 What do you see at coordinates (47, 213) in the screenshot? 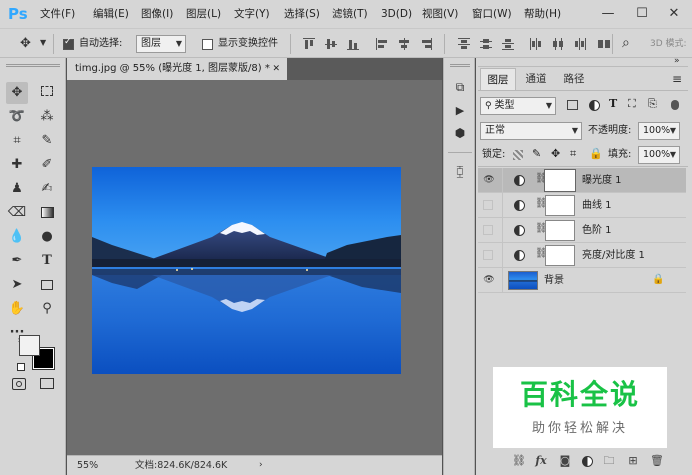
I see `gradient-tool-icon` at bounding box center [47, 213].